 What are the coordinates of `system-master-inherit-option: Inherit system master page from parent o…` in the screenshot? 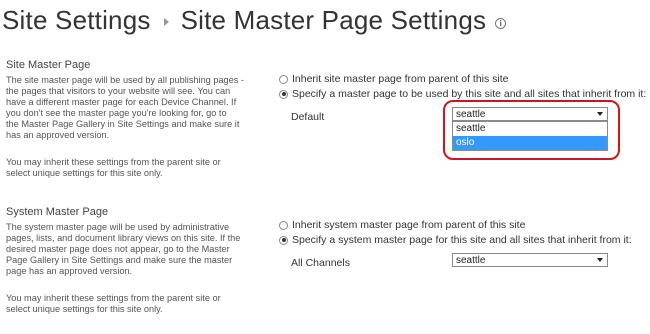 It's located at (402, 225).